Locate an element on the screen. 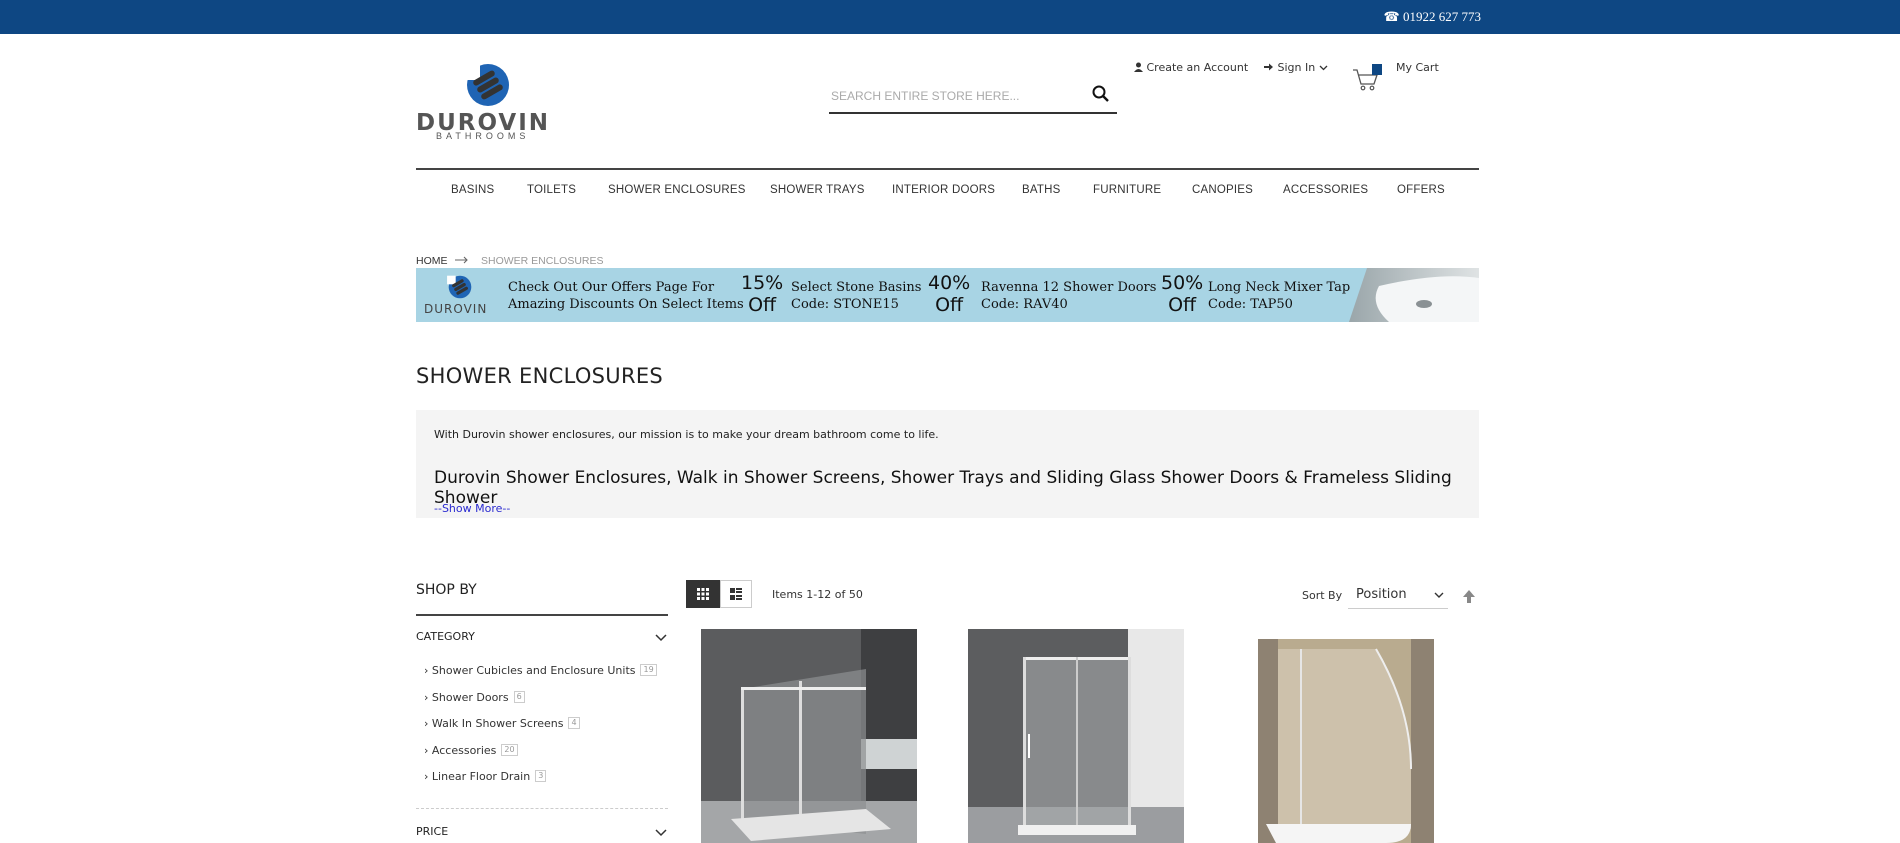 Image resolution: width=1900 pixels, height=843 pixels. list-view-button is located at coordinates (736, 594).